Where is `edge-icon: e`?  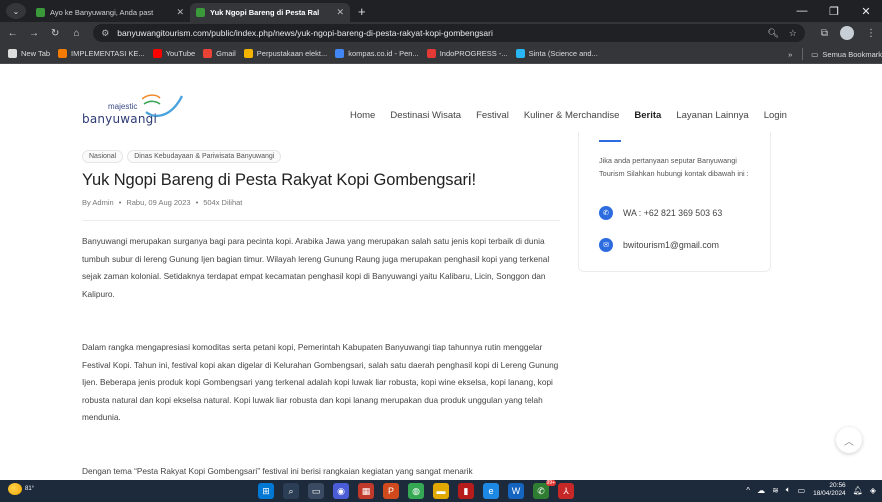 edge-icon: e is located at coordinates (491, 491).